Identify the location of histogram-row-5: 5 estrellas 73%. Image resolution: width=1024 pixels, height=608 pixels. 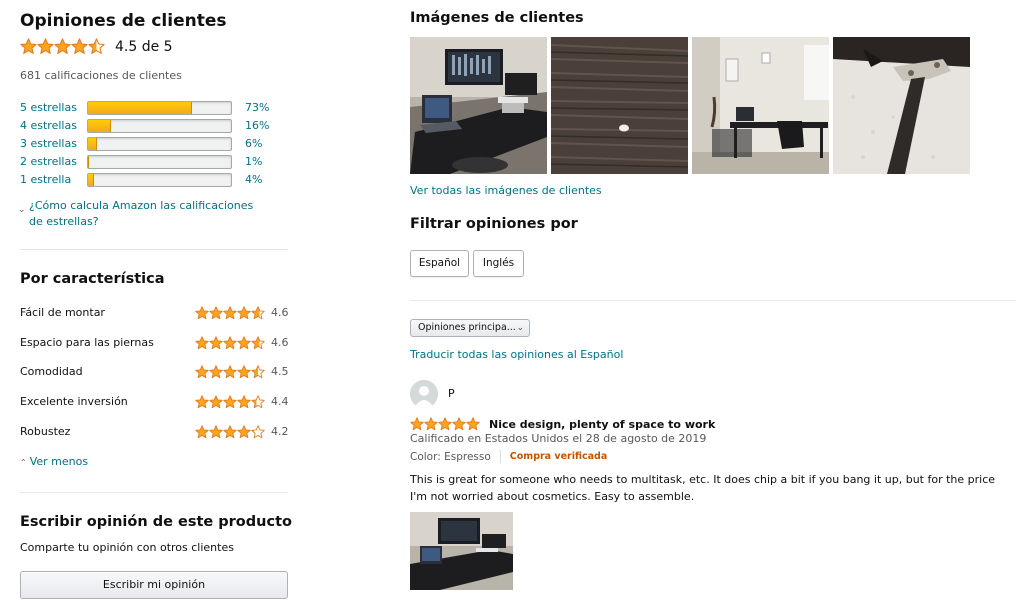
(154, 108).